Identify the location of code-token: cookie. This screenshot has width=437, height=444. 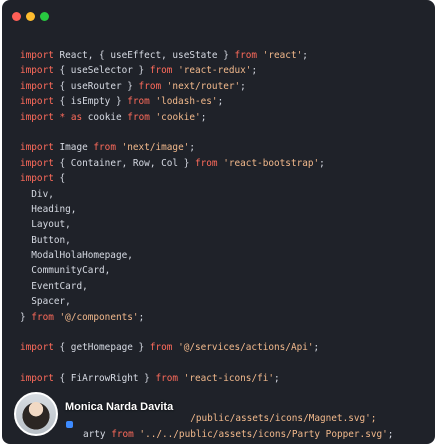
(105, 117).